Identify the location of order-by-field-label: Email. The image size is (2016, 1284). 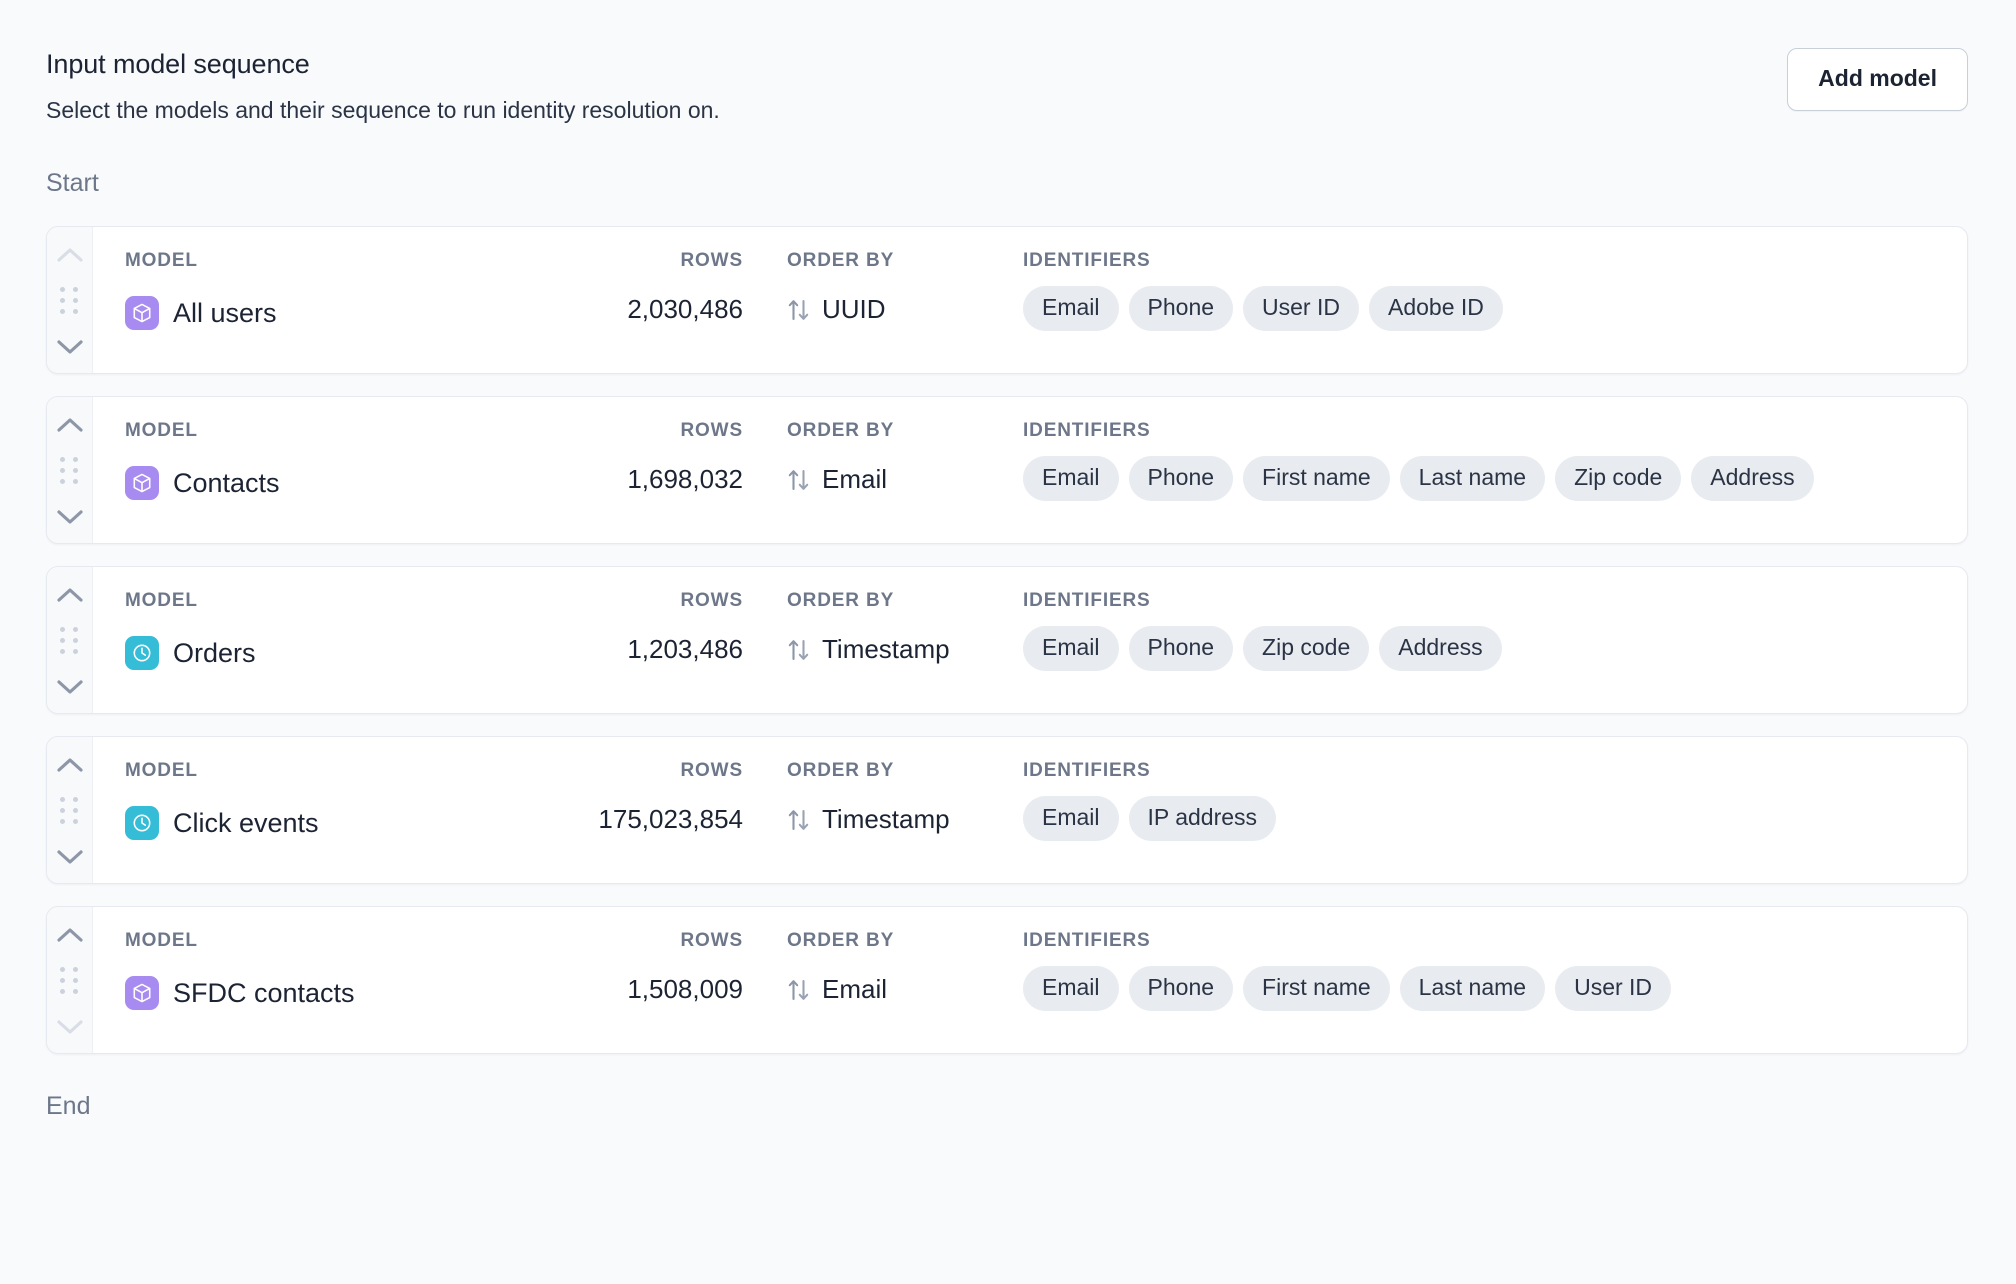
(855, 989).